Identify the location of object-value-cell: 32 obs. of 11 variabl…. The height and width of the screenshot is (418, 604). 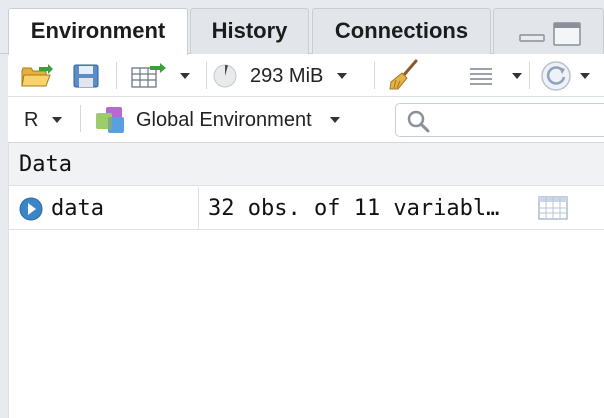
(373, 208).